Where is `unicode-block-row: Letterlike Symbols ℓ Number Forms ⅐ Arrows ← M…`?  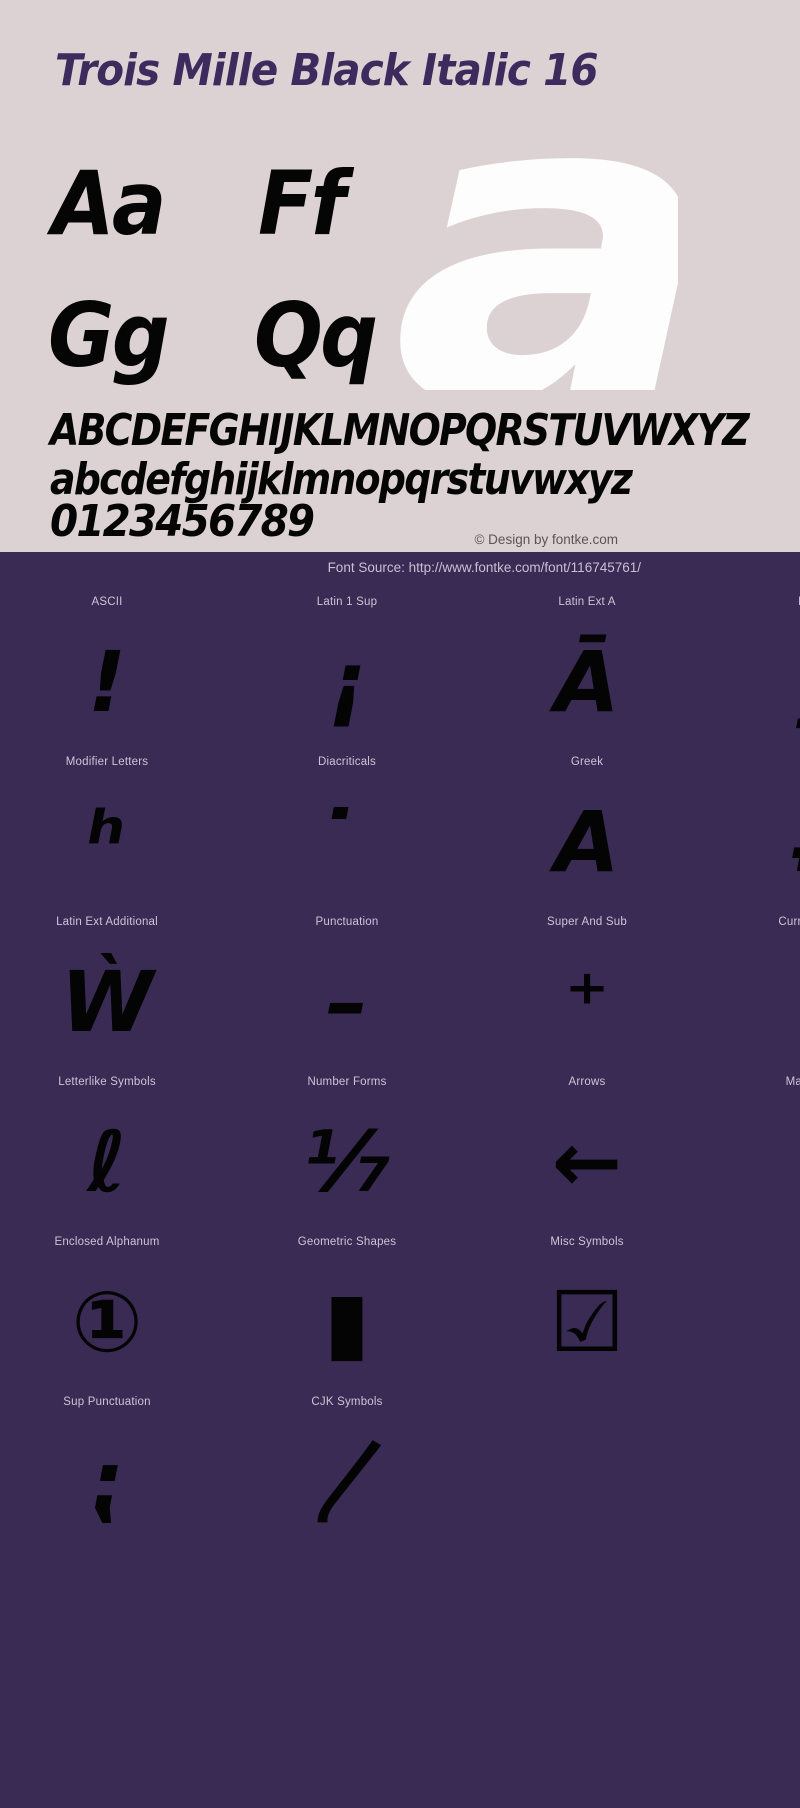 unicode-block-row: Letterlike Symbols ℓ Number Forms ⅐ Arrows ← M… is located at coordinates (400, 1150).